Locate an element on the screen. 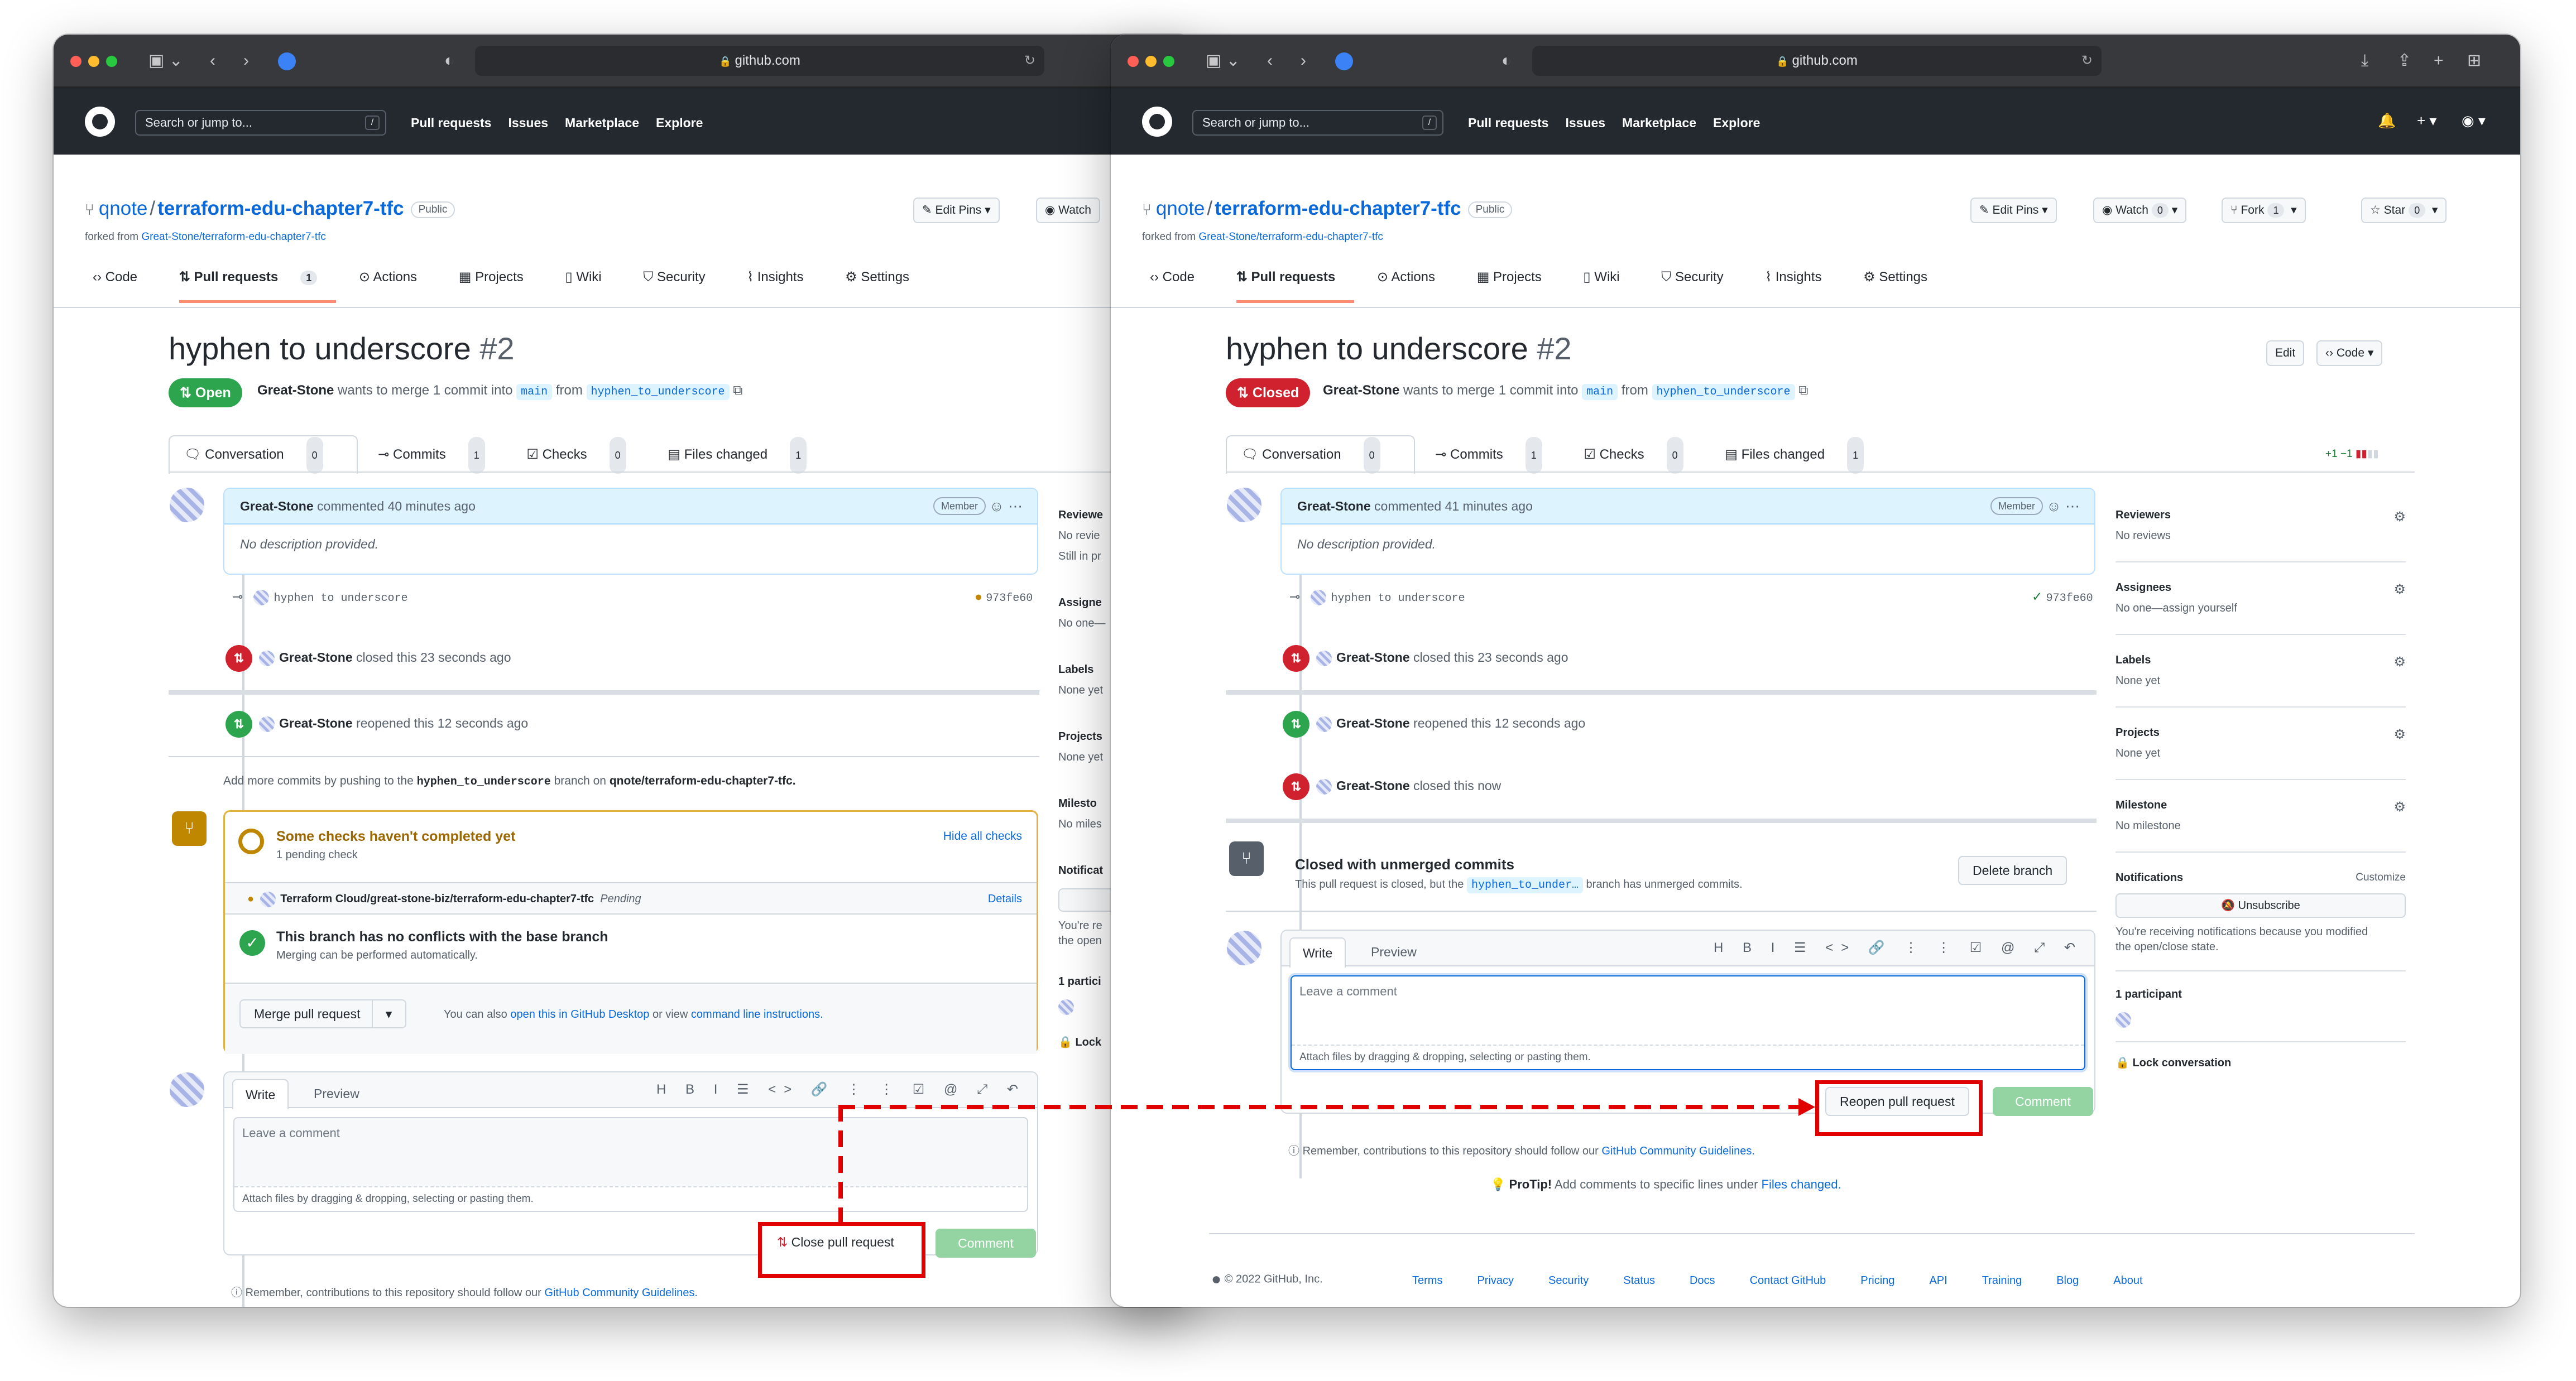  footer-link-docs: Docs is located at coordinates (1702, 1280).